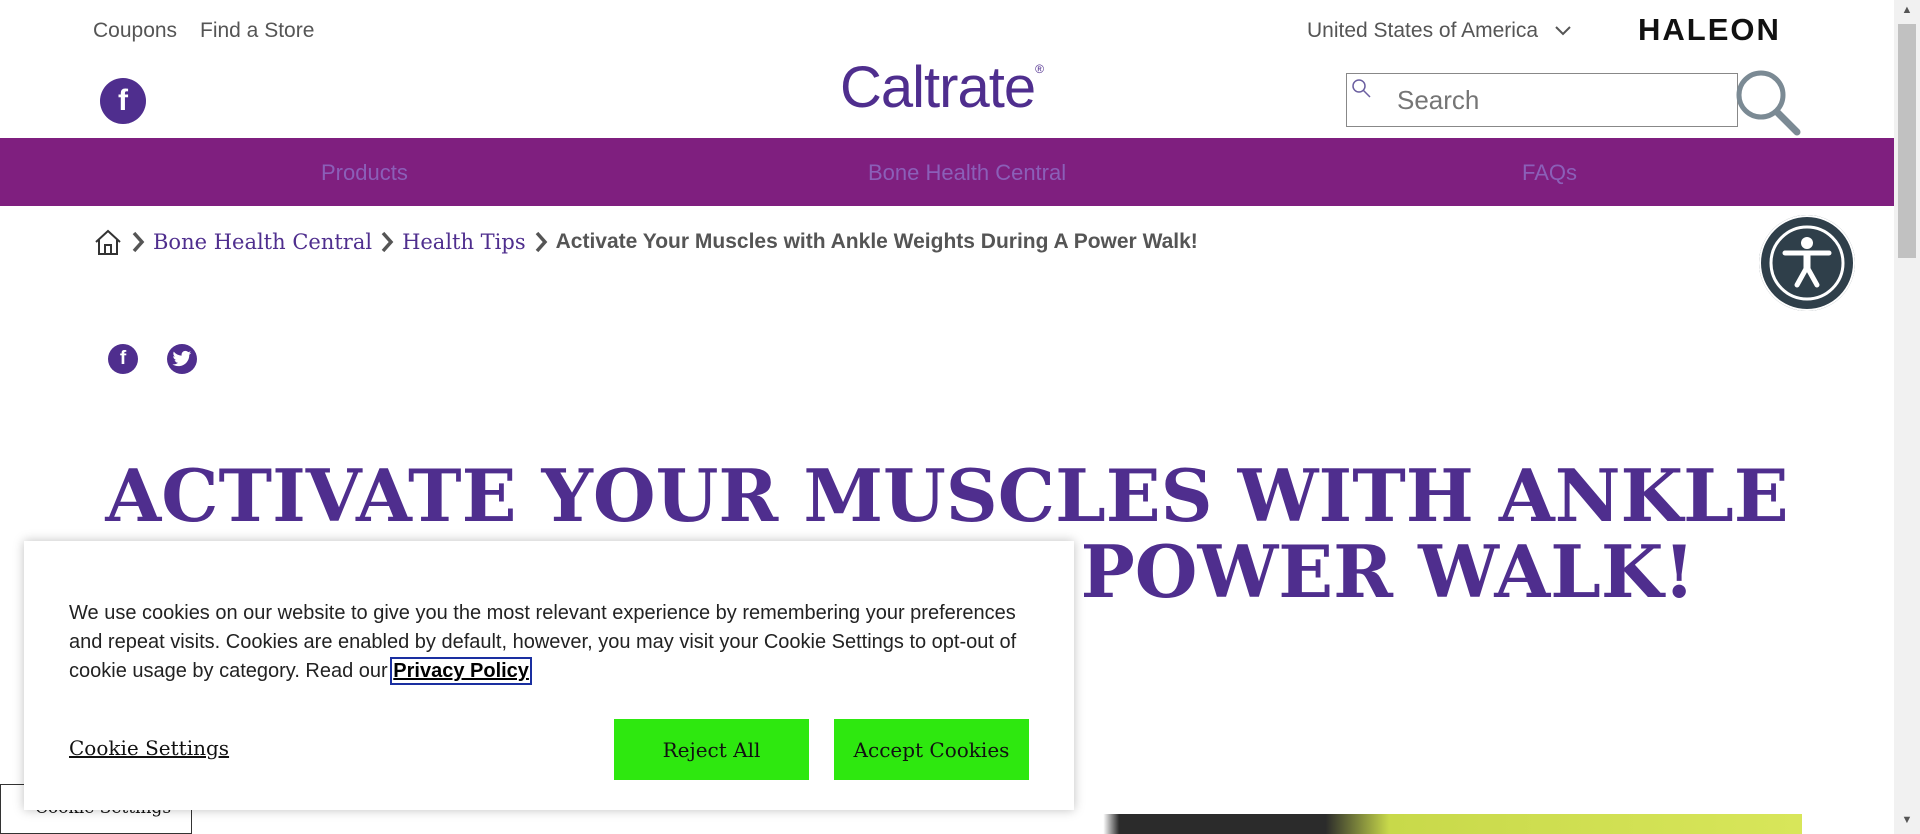 The height and width of the screenshot is (834, 1920). I want to click on accessibility-button, so click(1807, 263).